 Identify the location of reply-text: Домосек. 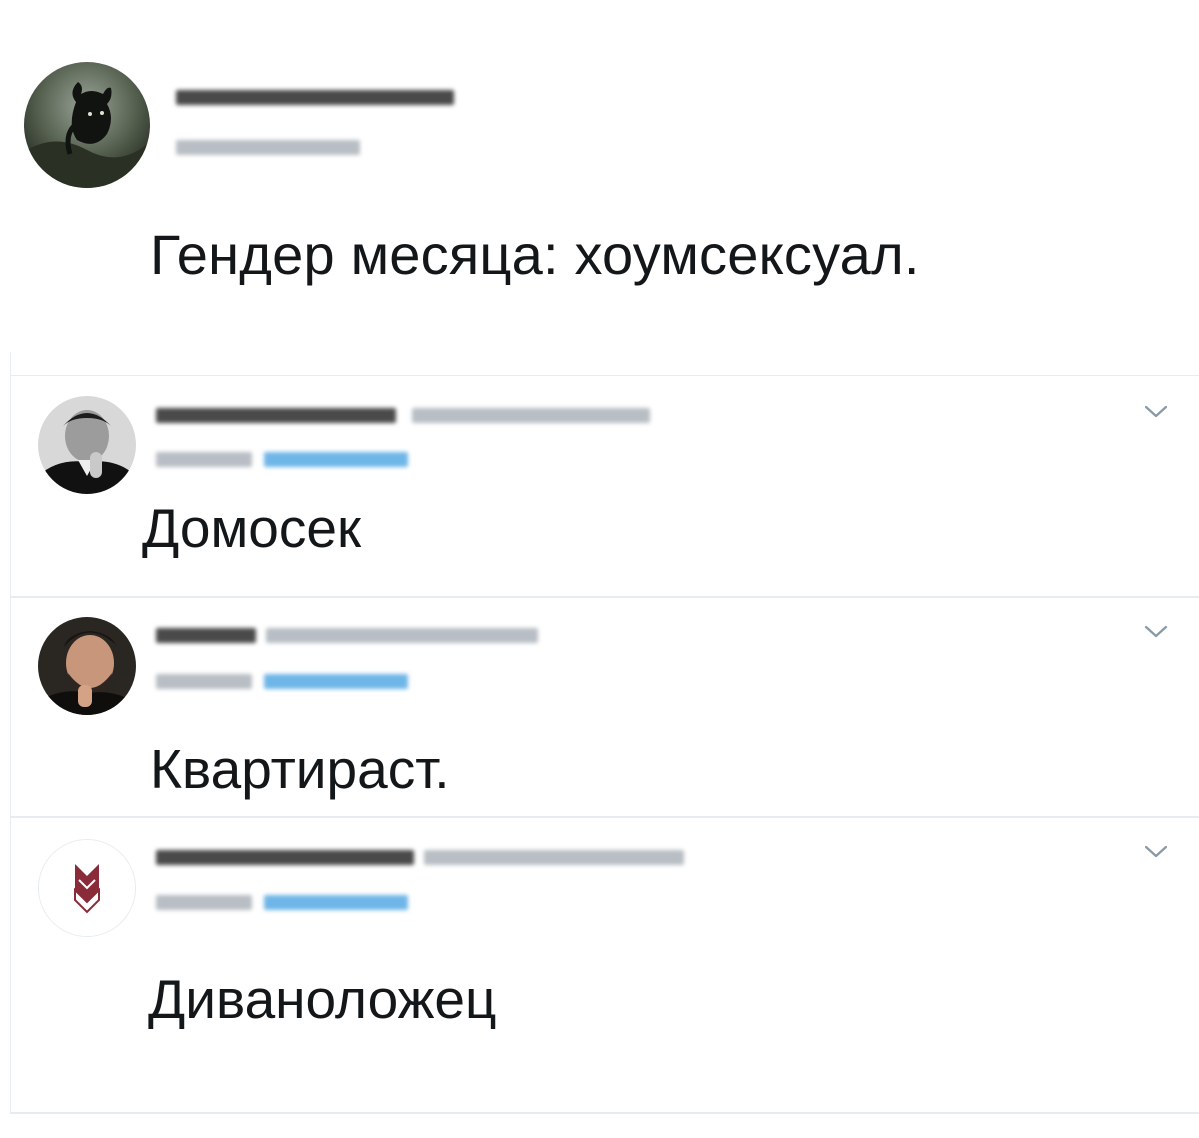
(252, 528).